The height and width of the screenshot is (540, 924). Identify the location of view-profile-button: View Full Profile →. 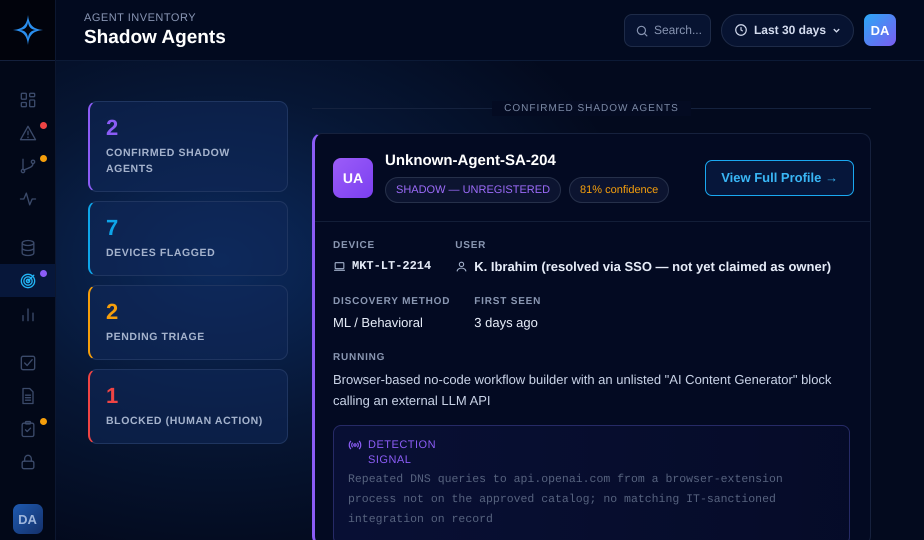
(779, 178).